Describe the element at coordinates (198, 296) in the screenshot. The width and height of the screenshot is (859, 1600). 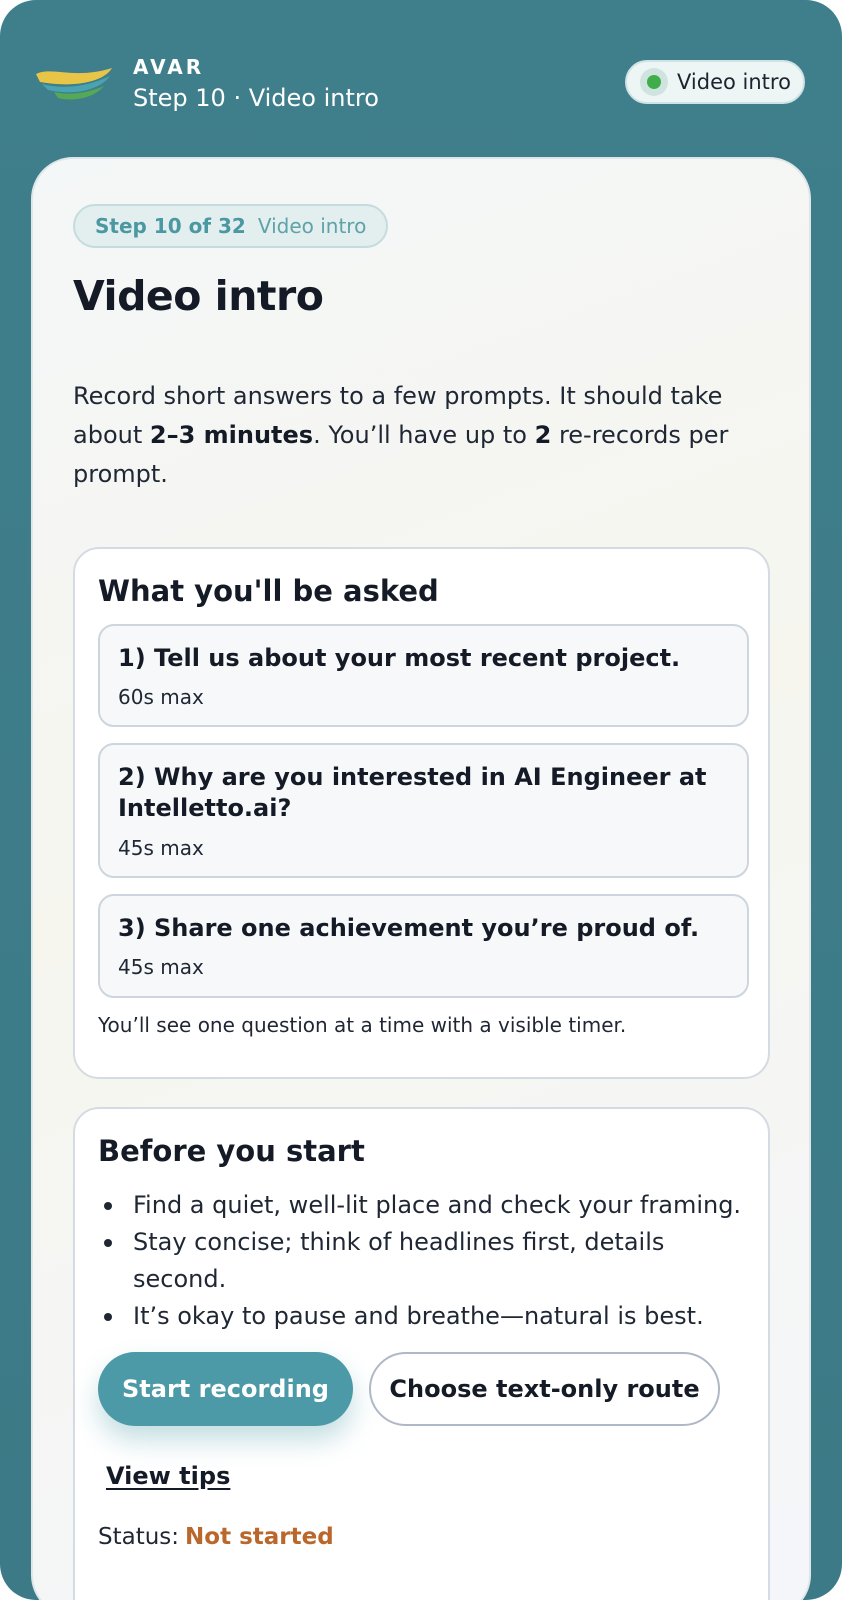
I see `page-title: Video intro` at that location.